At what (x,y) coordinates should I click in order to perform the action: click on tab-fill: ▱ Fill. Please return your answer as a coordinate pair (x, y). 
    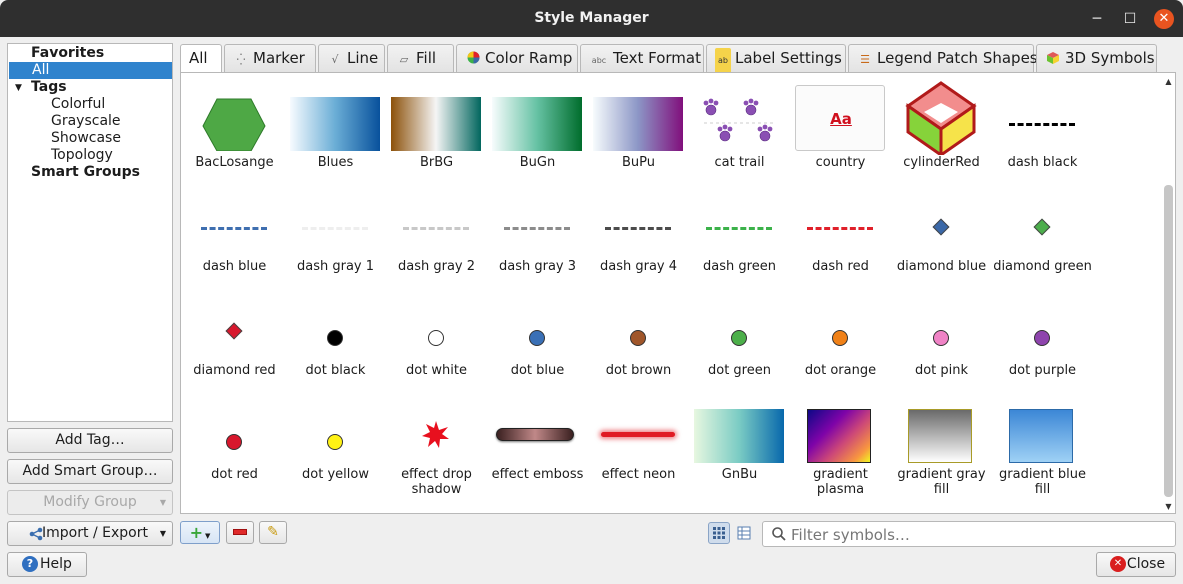
    Looking at the image, I should click on (420, 58).